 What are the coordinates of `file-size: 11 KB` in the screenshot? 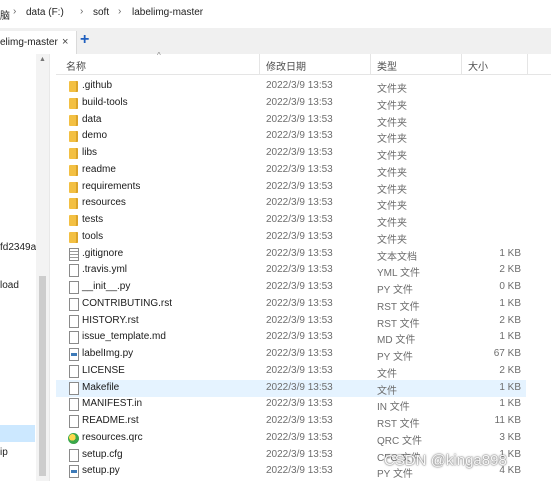 It's located at (508, 420).